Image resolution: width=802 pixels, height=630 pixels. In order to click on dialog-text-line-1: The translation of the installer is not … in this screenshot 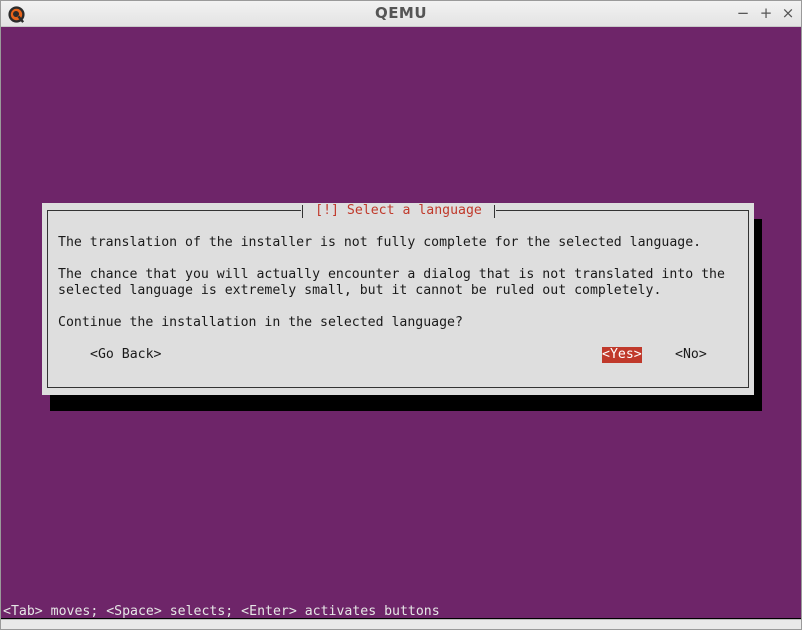, I will do `click(380, 242)`.